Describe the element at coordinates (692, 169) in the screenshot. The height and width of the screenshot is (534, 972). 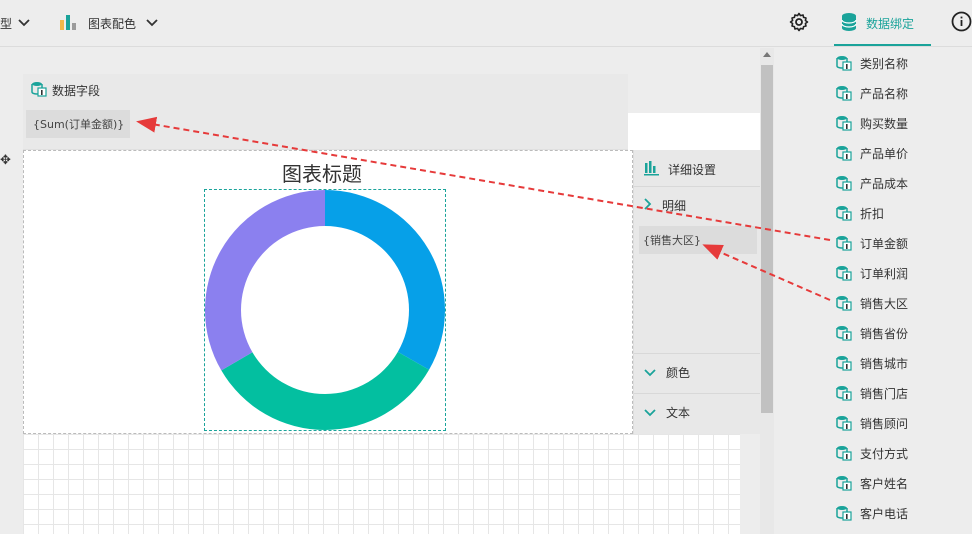
I see `detail-settings-label: 详细设置` at that location.